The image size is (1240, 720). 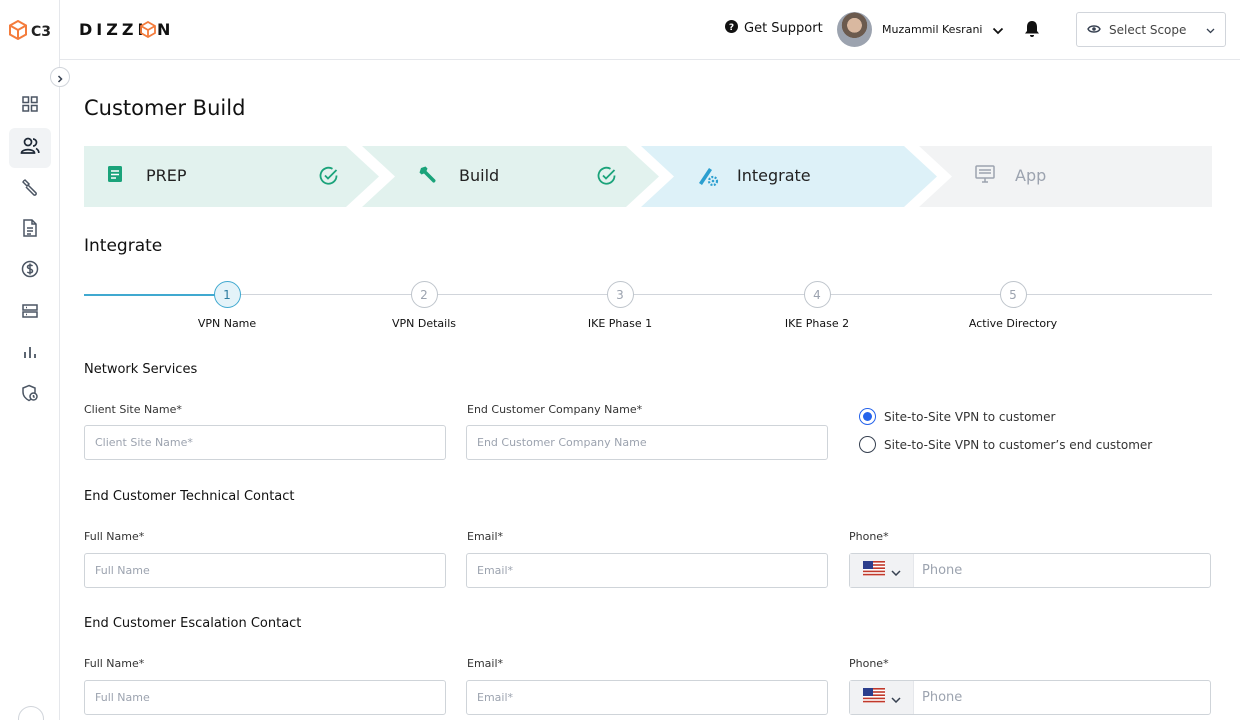 I want to click on grid-icon, so click(x=30, y=106).